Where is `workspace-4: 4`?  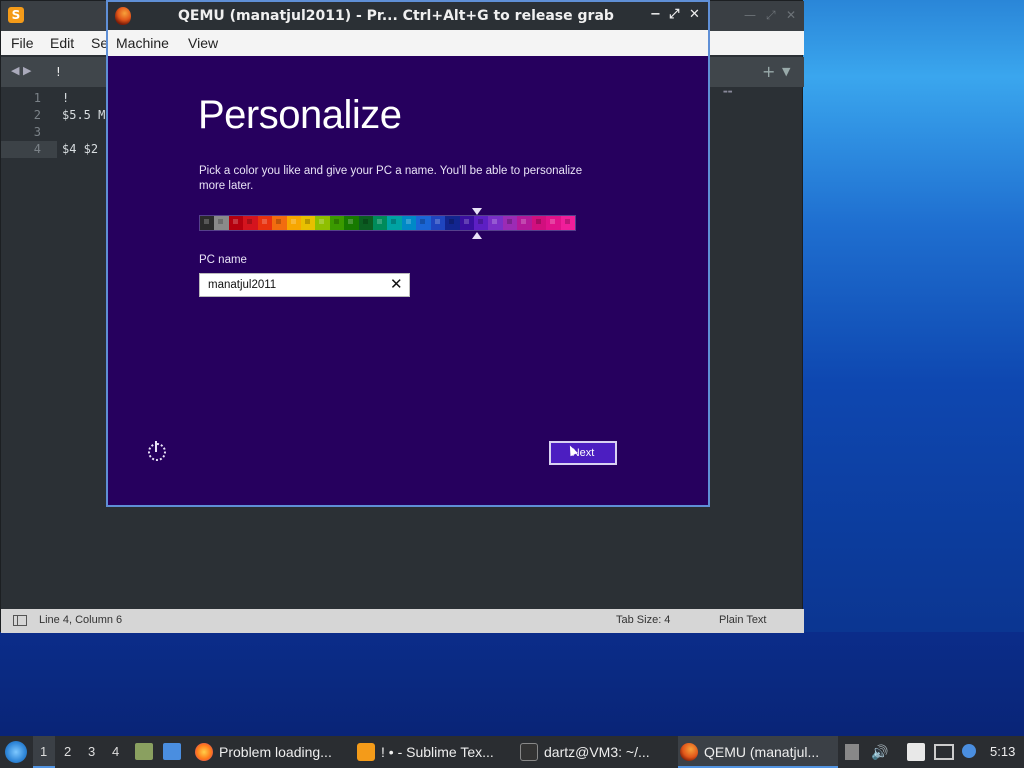 workspace-4: 4 is located at coordinates (115, 751).